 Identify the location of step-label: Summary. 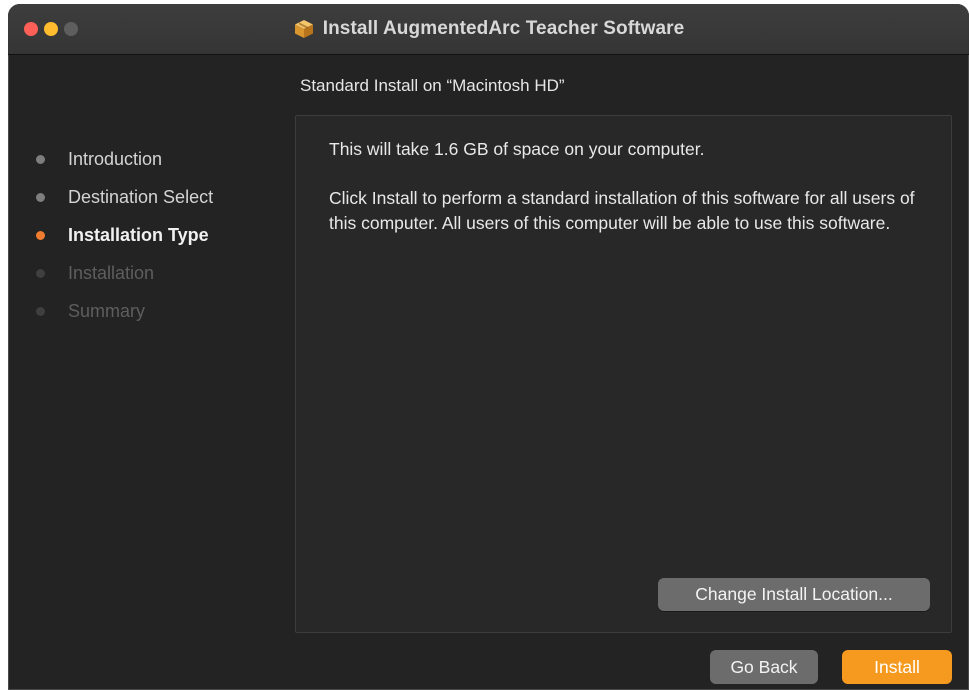
(107, 310).